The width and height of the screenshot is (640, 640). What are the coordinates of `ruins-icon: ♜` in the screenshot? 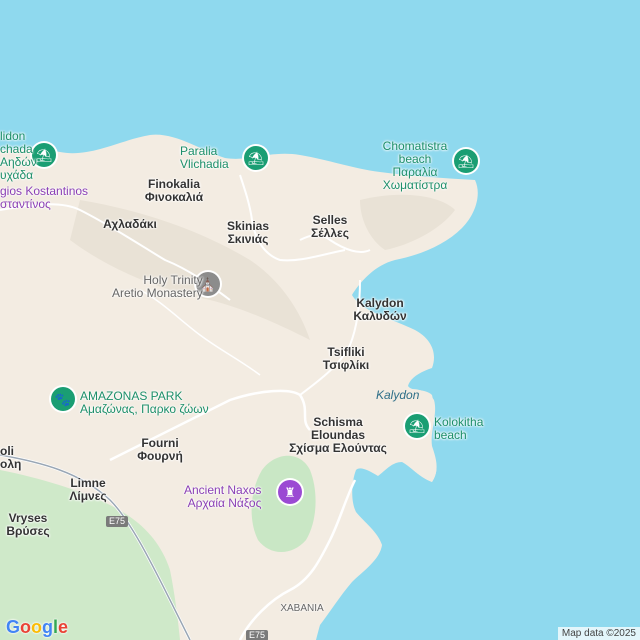 It's located at (290, 492).